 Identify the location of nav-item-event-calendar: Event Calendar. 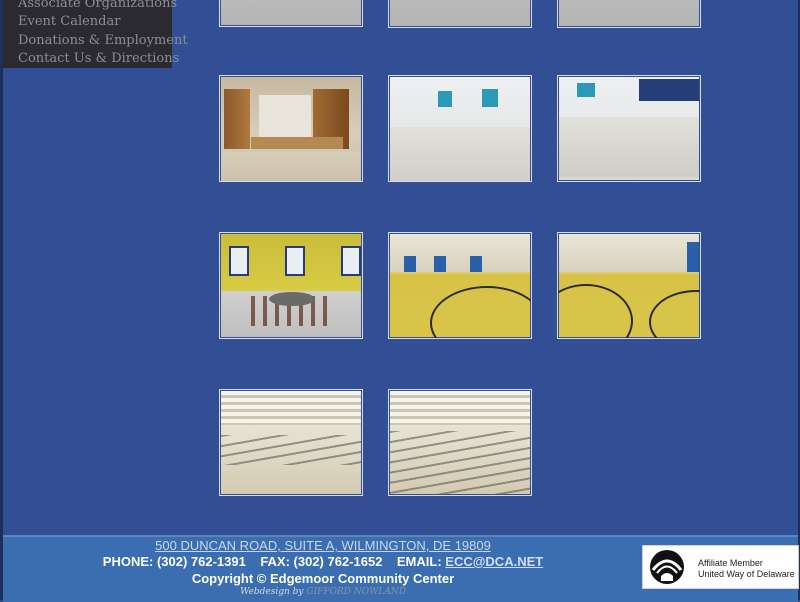
(69, 22).